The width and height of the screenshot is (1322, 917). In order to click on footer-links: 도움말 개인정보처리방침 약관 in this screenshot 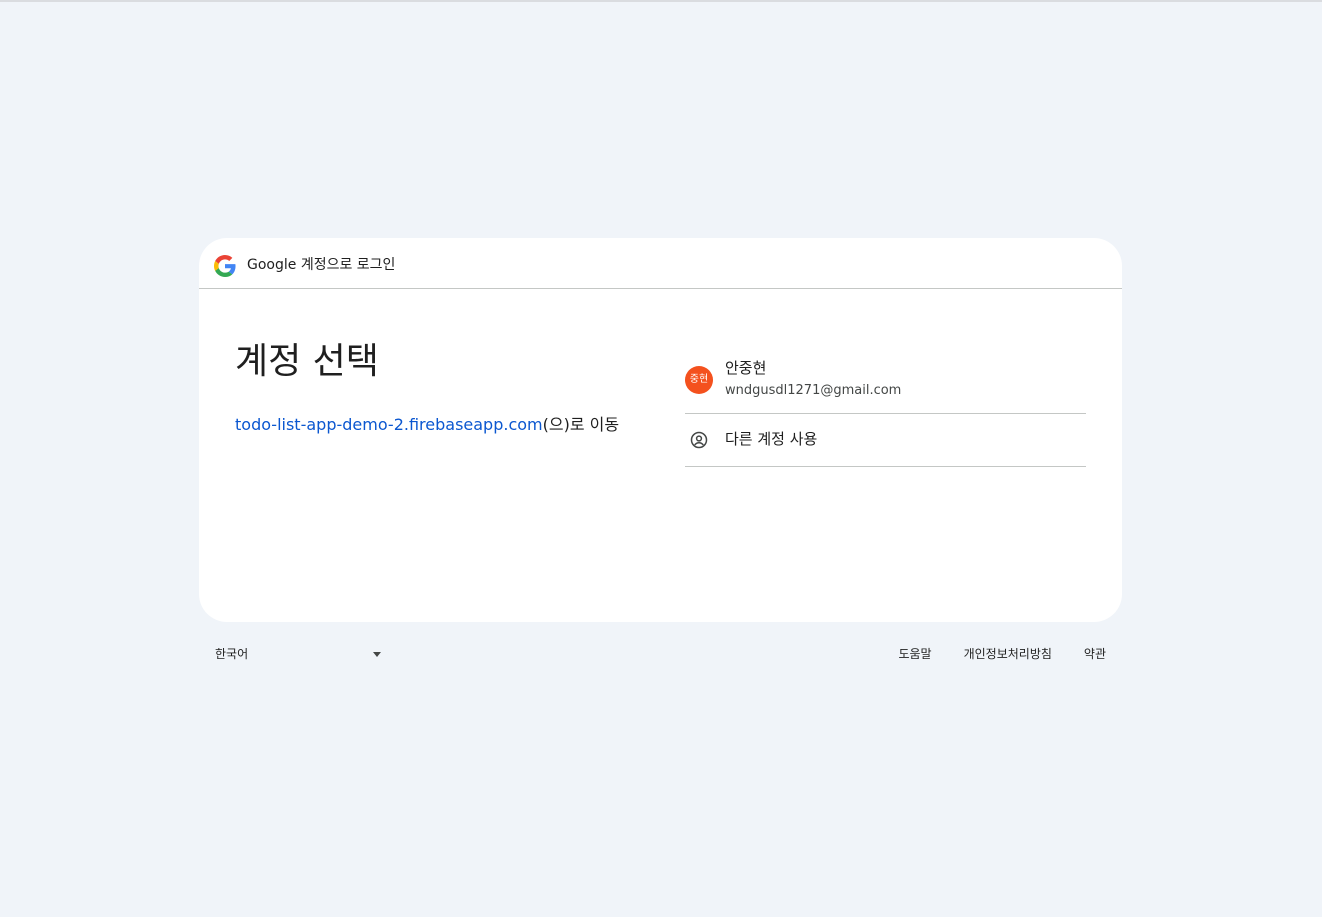, I will do `click(1002, 654)`.